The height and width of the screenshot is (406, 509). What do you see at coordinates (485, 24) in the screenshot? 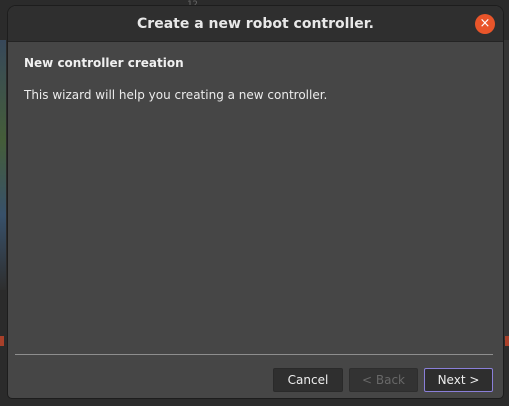
I see `close-icon: ×` at bounding box center [485, 24].